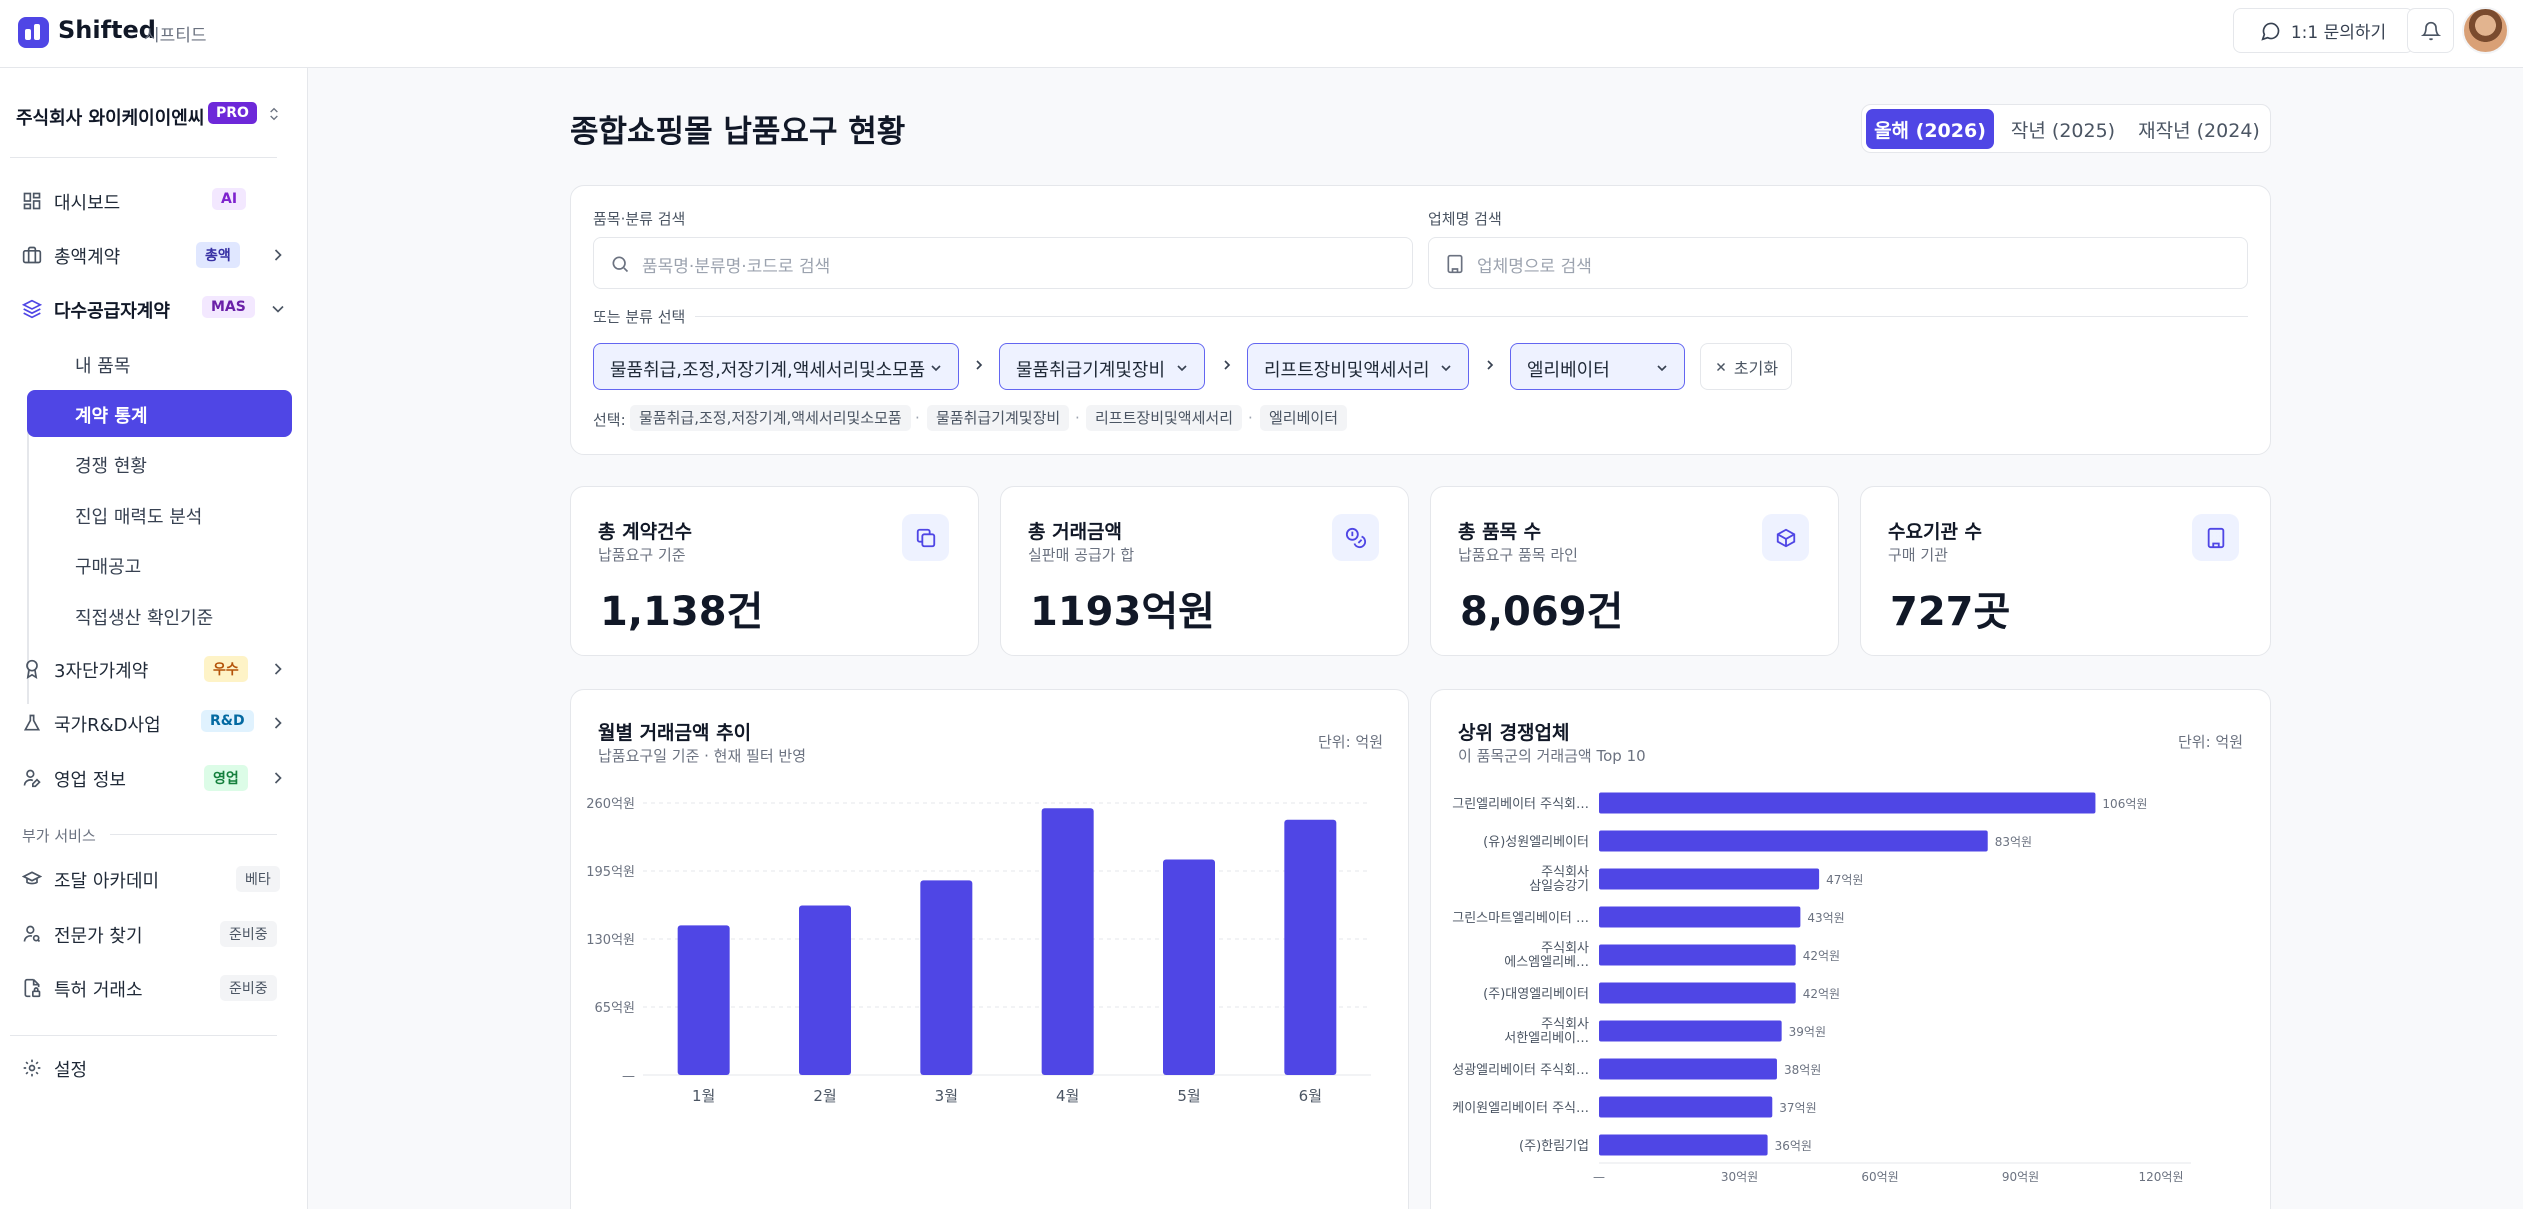 The width and height of the screenshot is (2523, 1209). What do you see at coordinates (1102, 366) in the screenshot?
I see `category-select-level2: 물품취급기계및장비` at bounding box center [1102, 366].